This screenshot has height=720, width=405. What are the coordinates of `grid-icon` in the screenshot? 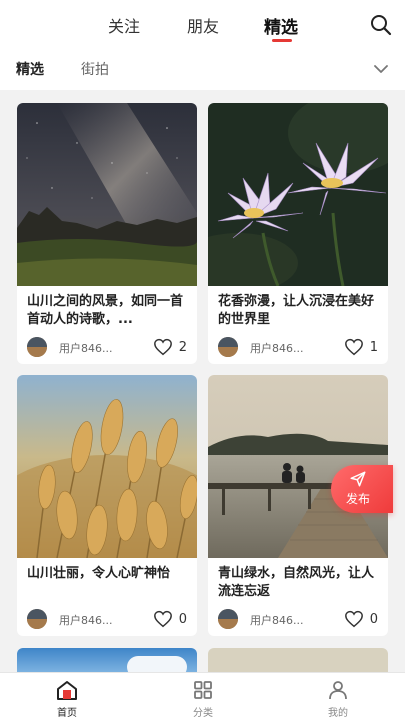 It's located at (203, 690).